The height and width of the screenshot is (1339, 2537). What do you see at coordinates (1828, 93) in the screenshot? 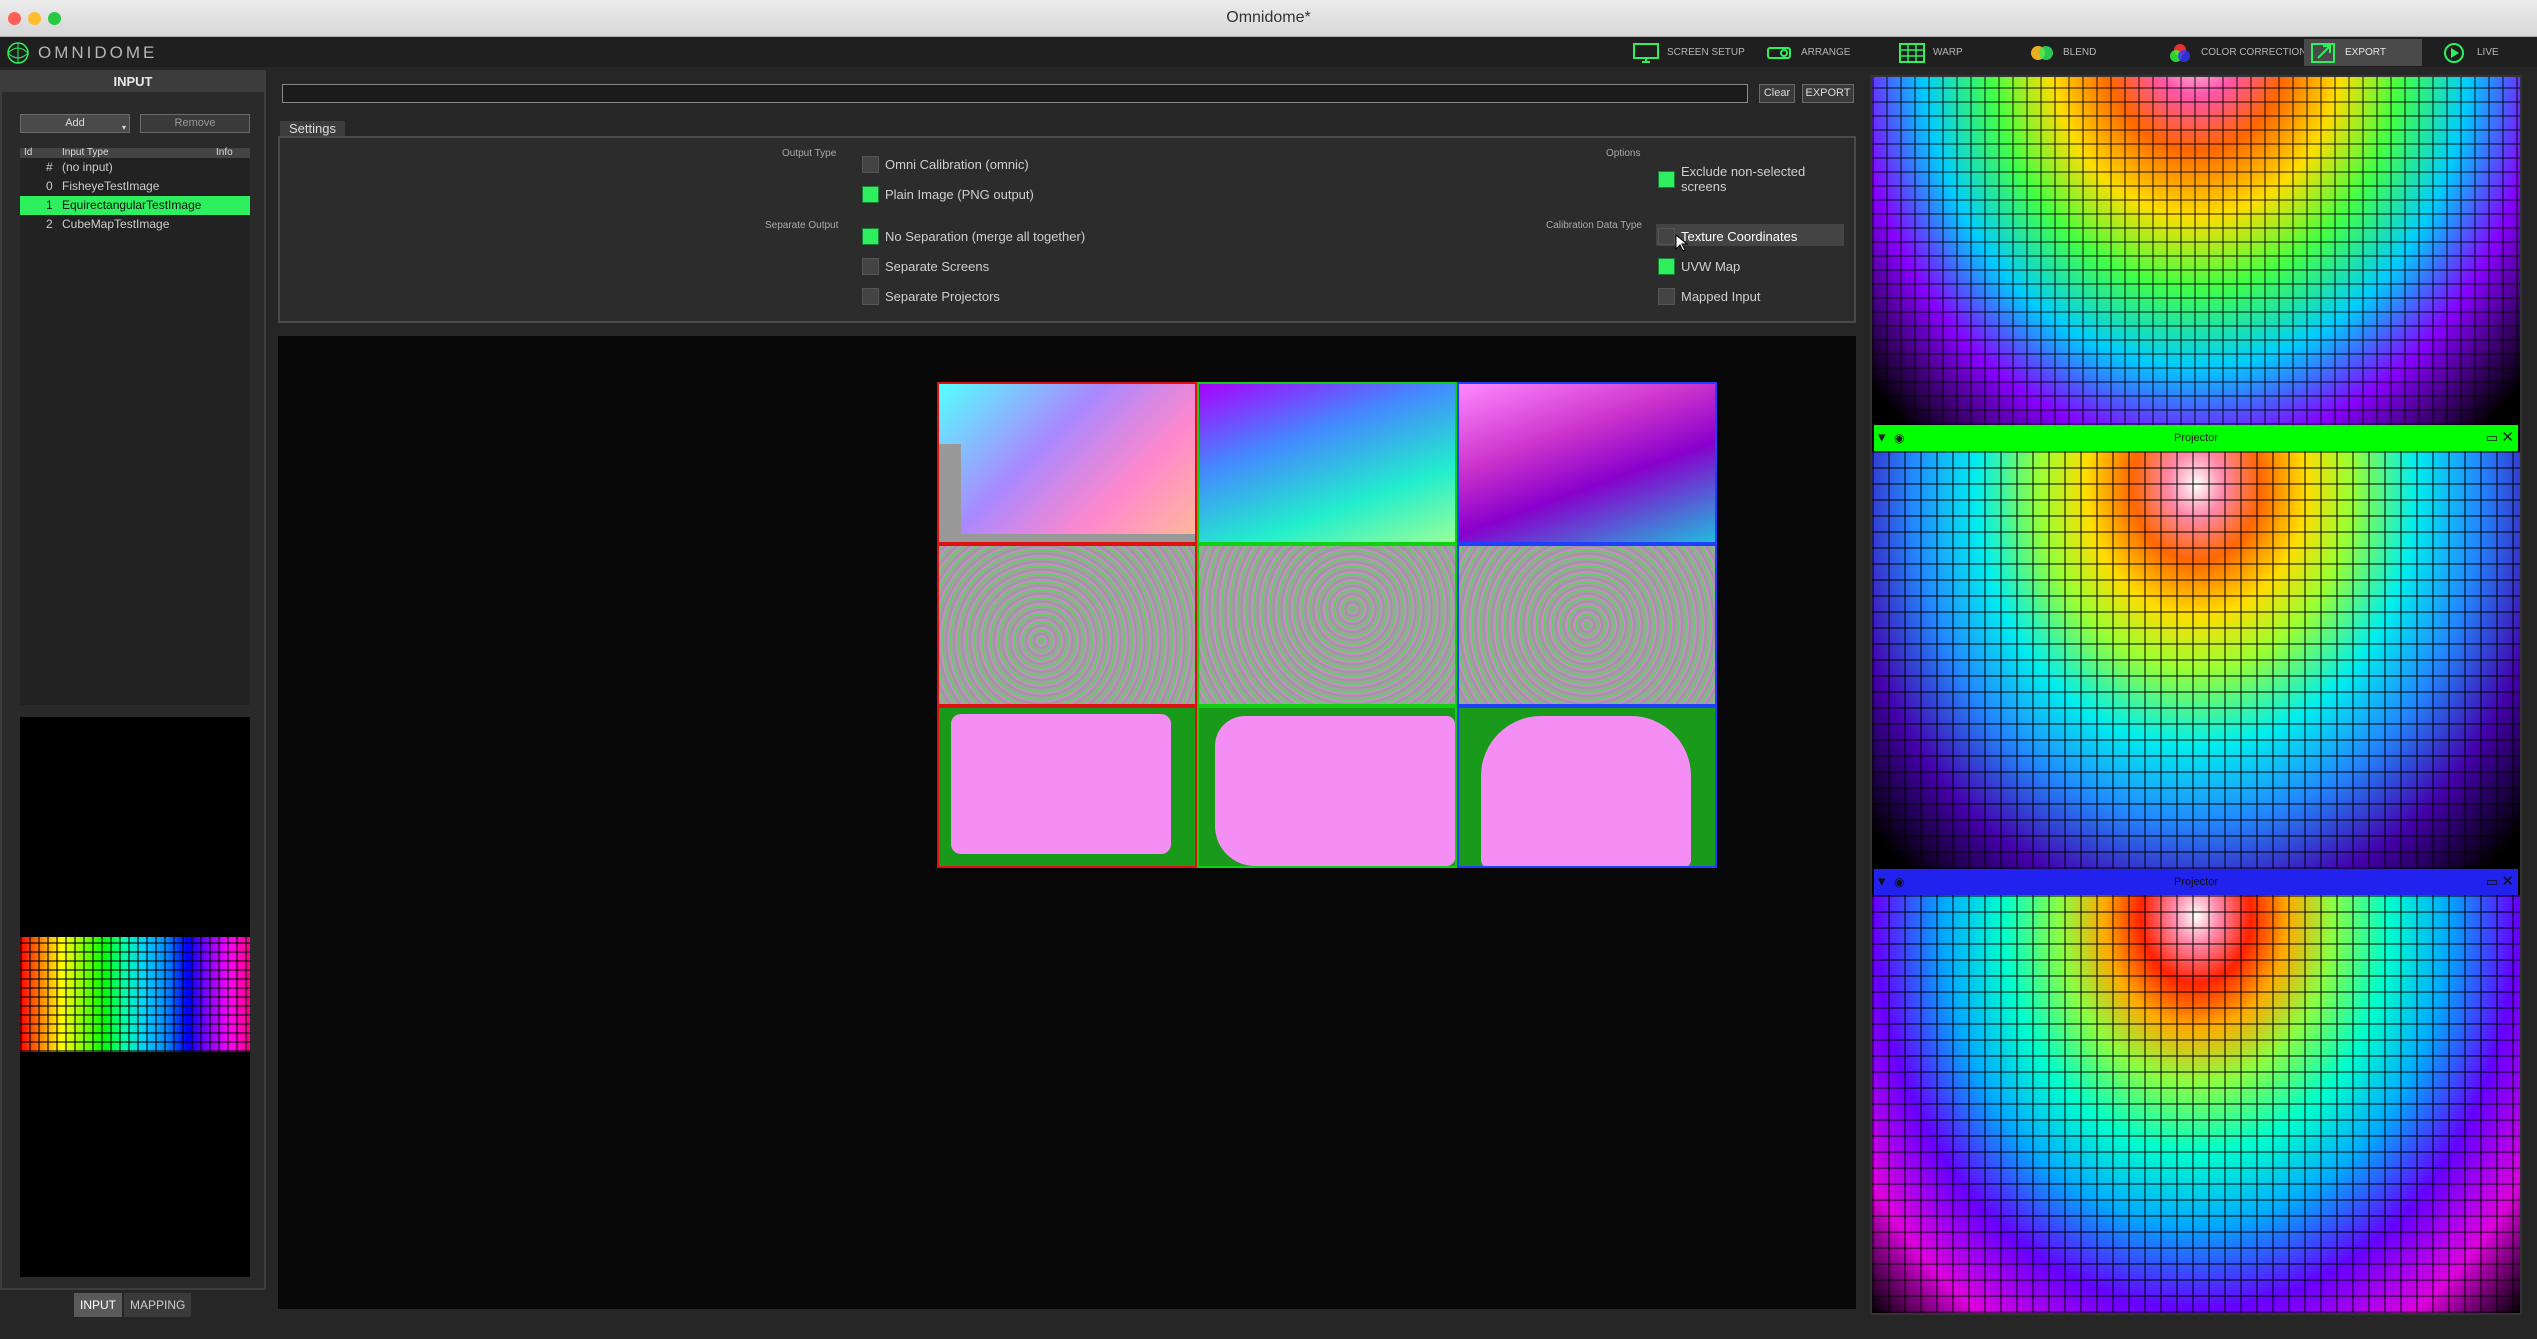
I see `export-button: EXPORT` at bounding box center [1828, 93].